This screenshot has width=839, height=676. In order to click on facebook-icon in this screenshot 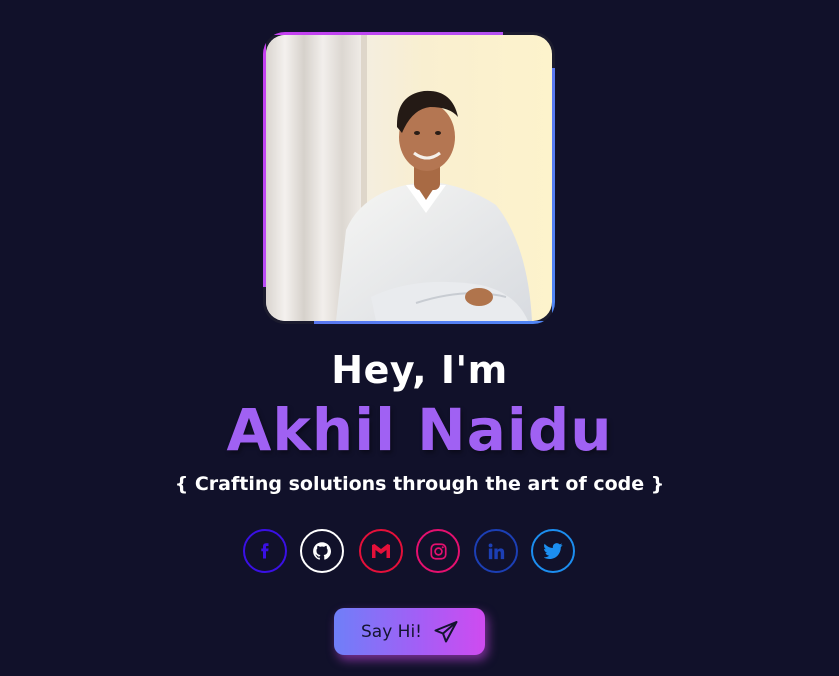, I will do `click(265, 551)`.